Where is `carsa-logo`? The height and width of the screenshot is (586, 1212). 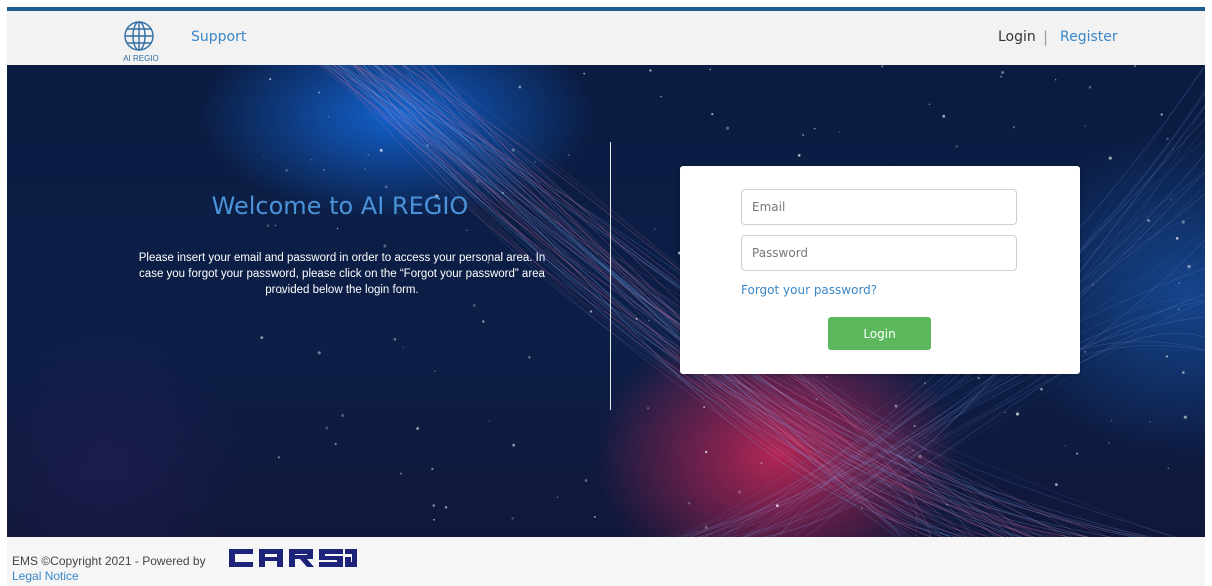
carsa-logo is located at coordinates (292, 558).